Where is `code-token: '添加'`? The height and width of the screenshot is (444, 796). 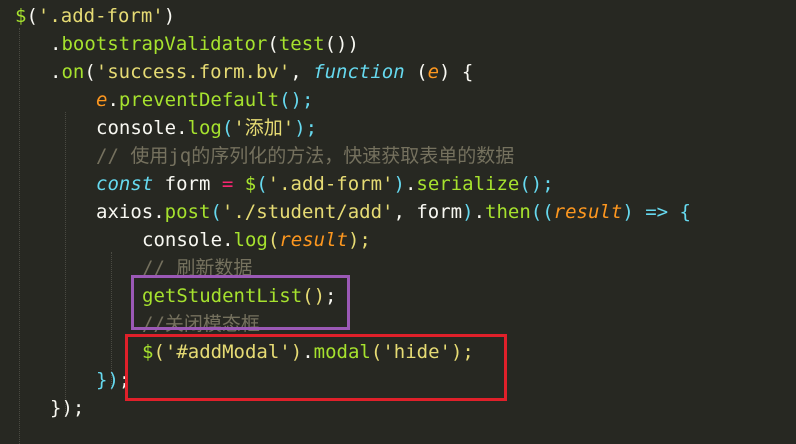 code-token: '添加' is located at coordinates (264, 128).